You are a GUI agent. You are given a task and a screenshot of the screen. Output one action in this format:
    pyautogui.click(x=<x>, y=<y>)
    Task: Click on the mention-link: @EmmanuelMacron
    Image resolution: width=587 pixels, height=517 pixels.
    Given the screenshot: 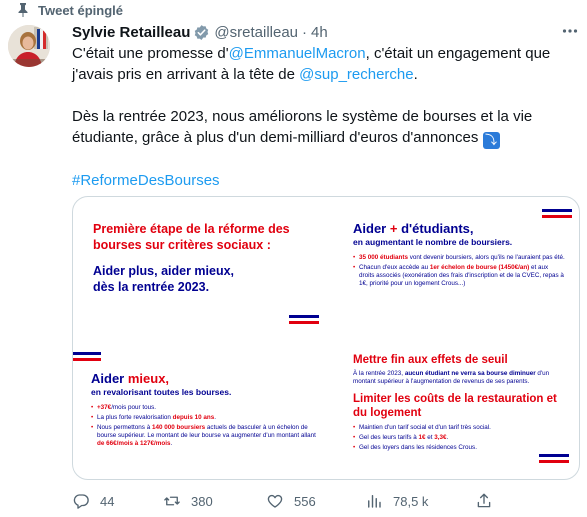 What is the action you would take?
    pyautogui.click(x=297, y=53)
    